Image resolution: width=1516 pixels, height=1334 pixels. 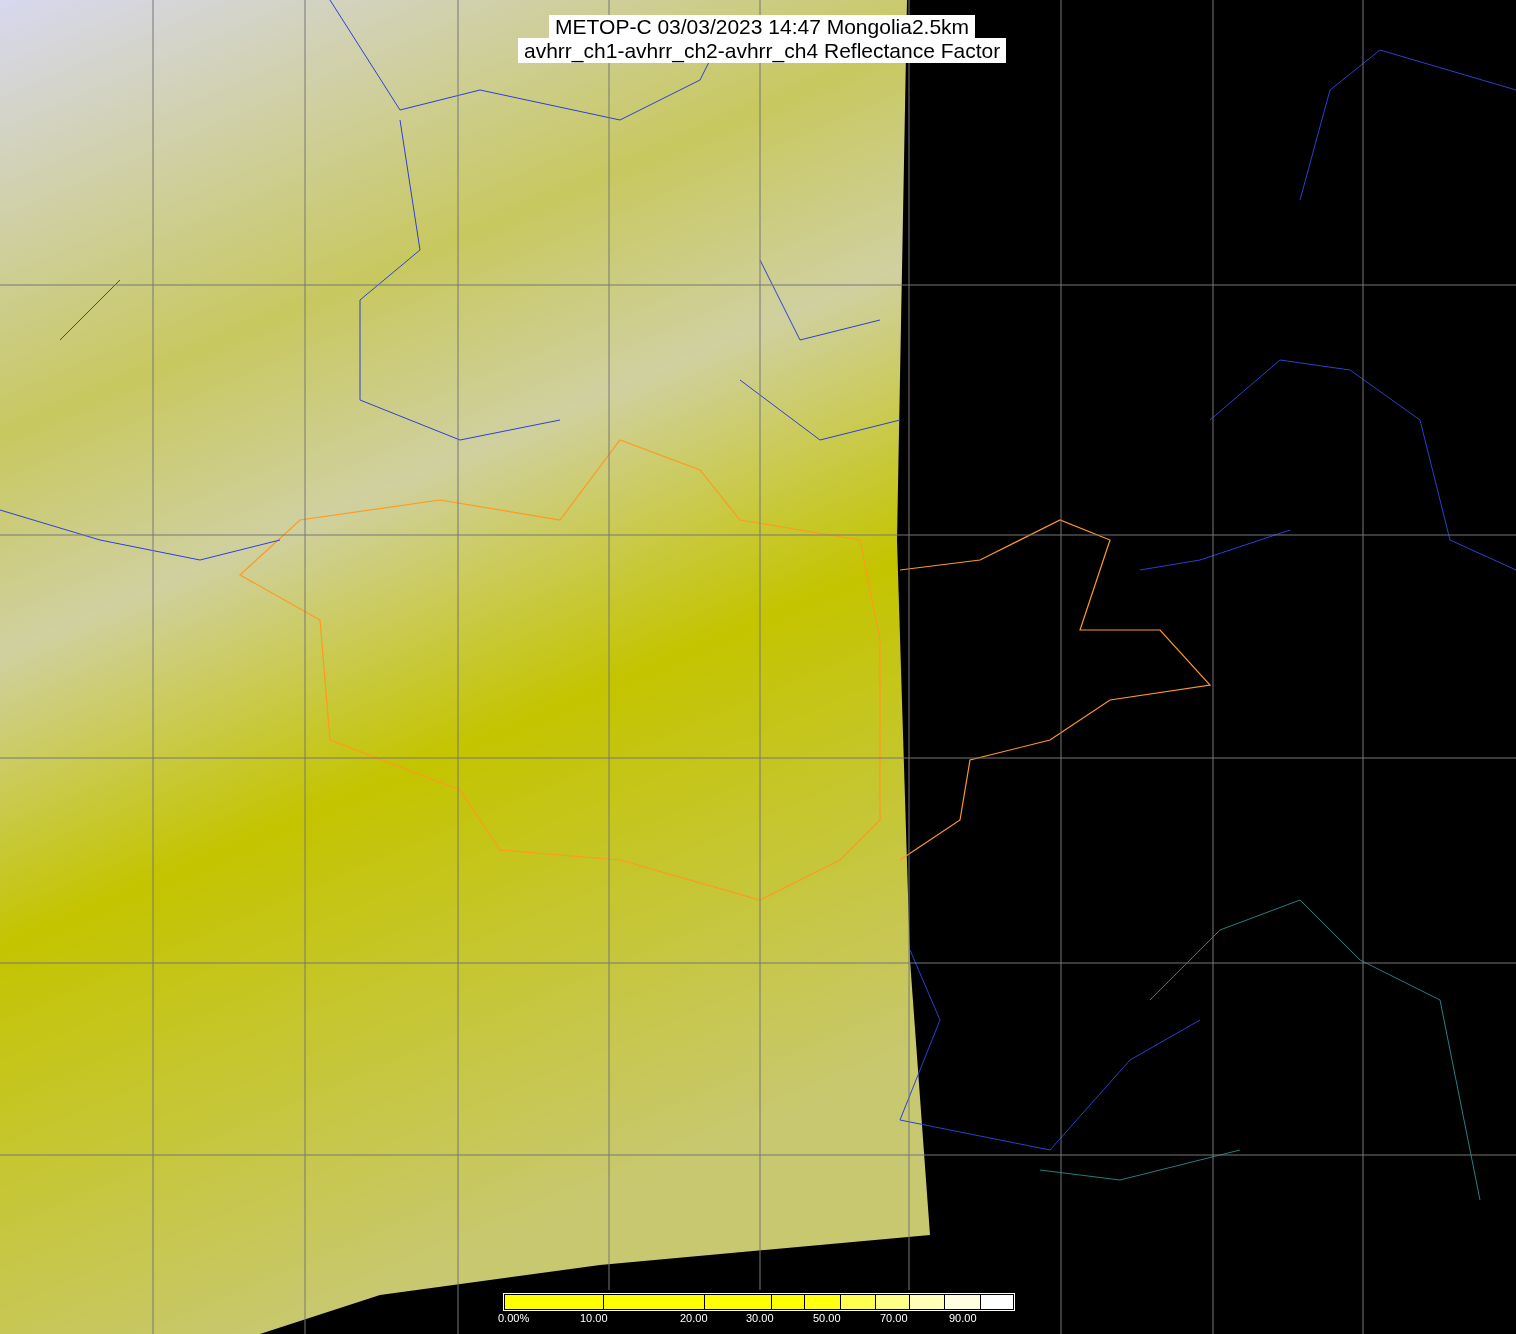 What do you see at coordinates (762, 26) in the screenshot?
I see `map-title: METOP-C 03/03/2023 14:47 Mongolia2.5km` at bounding box center [762, 26].